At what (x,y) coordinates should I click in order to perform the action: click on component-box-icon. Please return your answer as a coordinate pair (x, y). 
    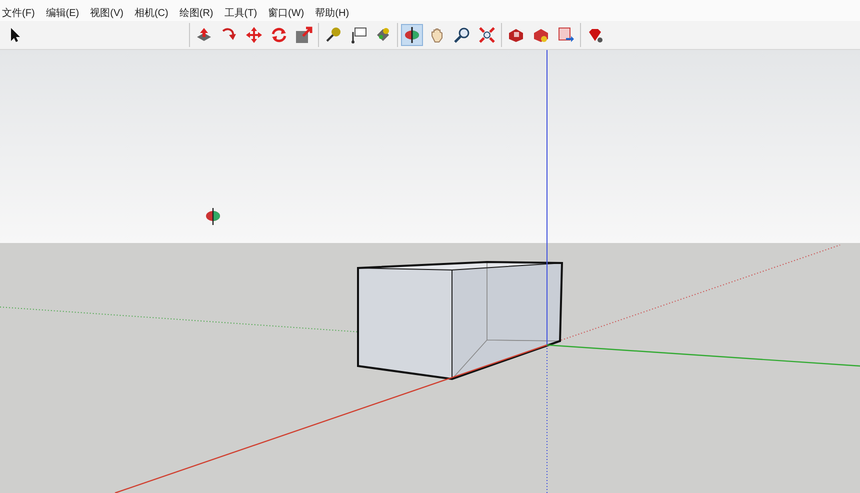
    Looking at the image, I should click on (541, 35).